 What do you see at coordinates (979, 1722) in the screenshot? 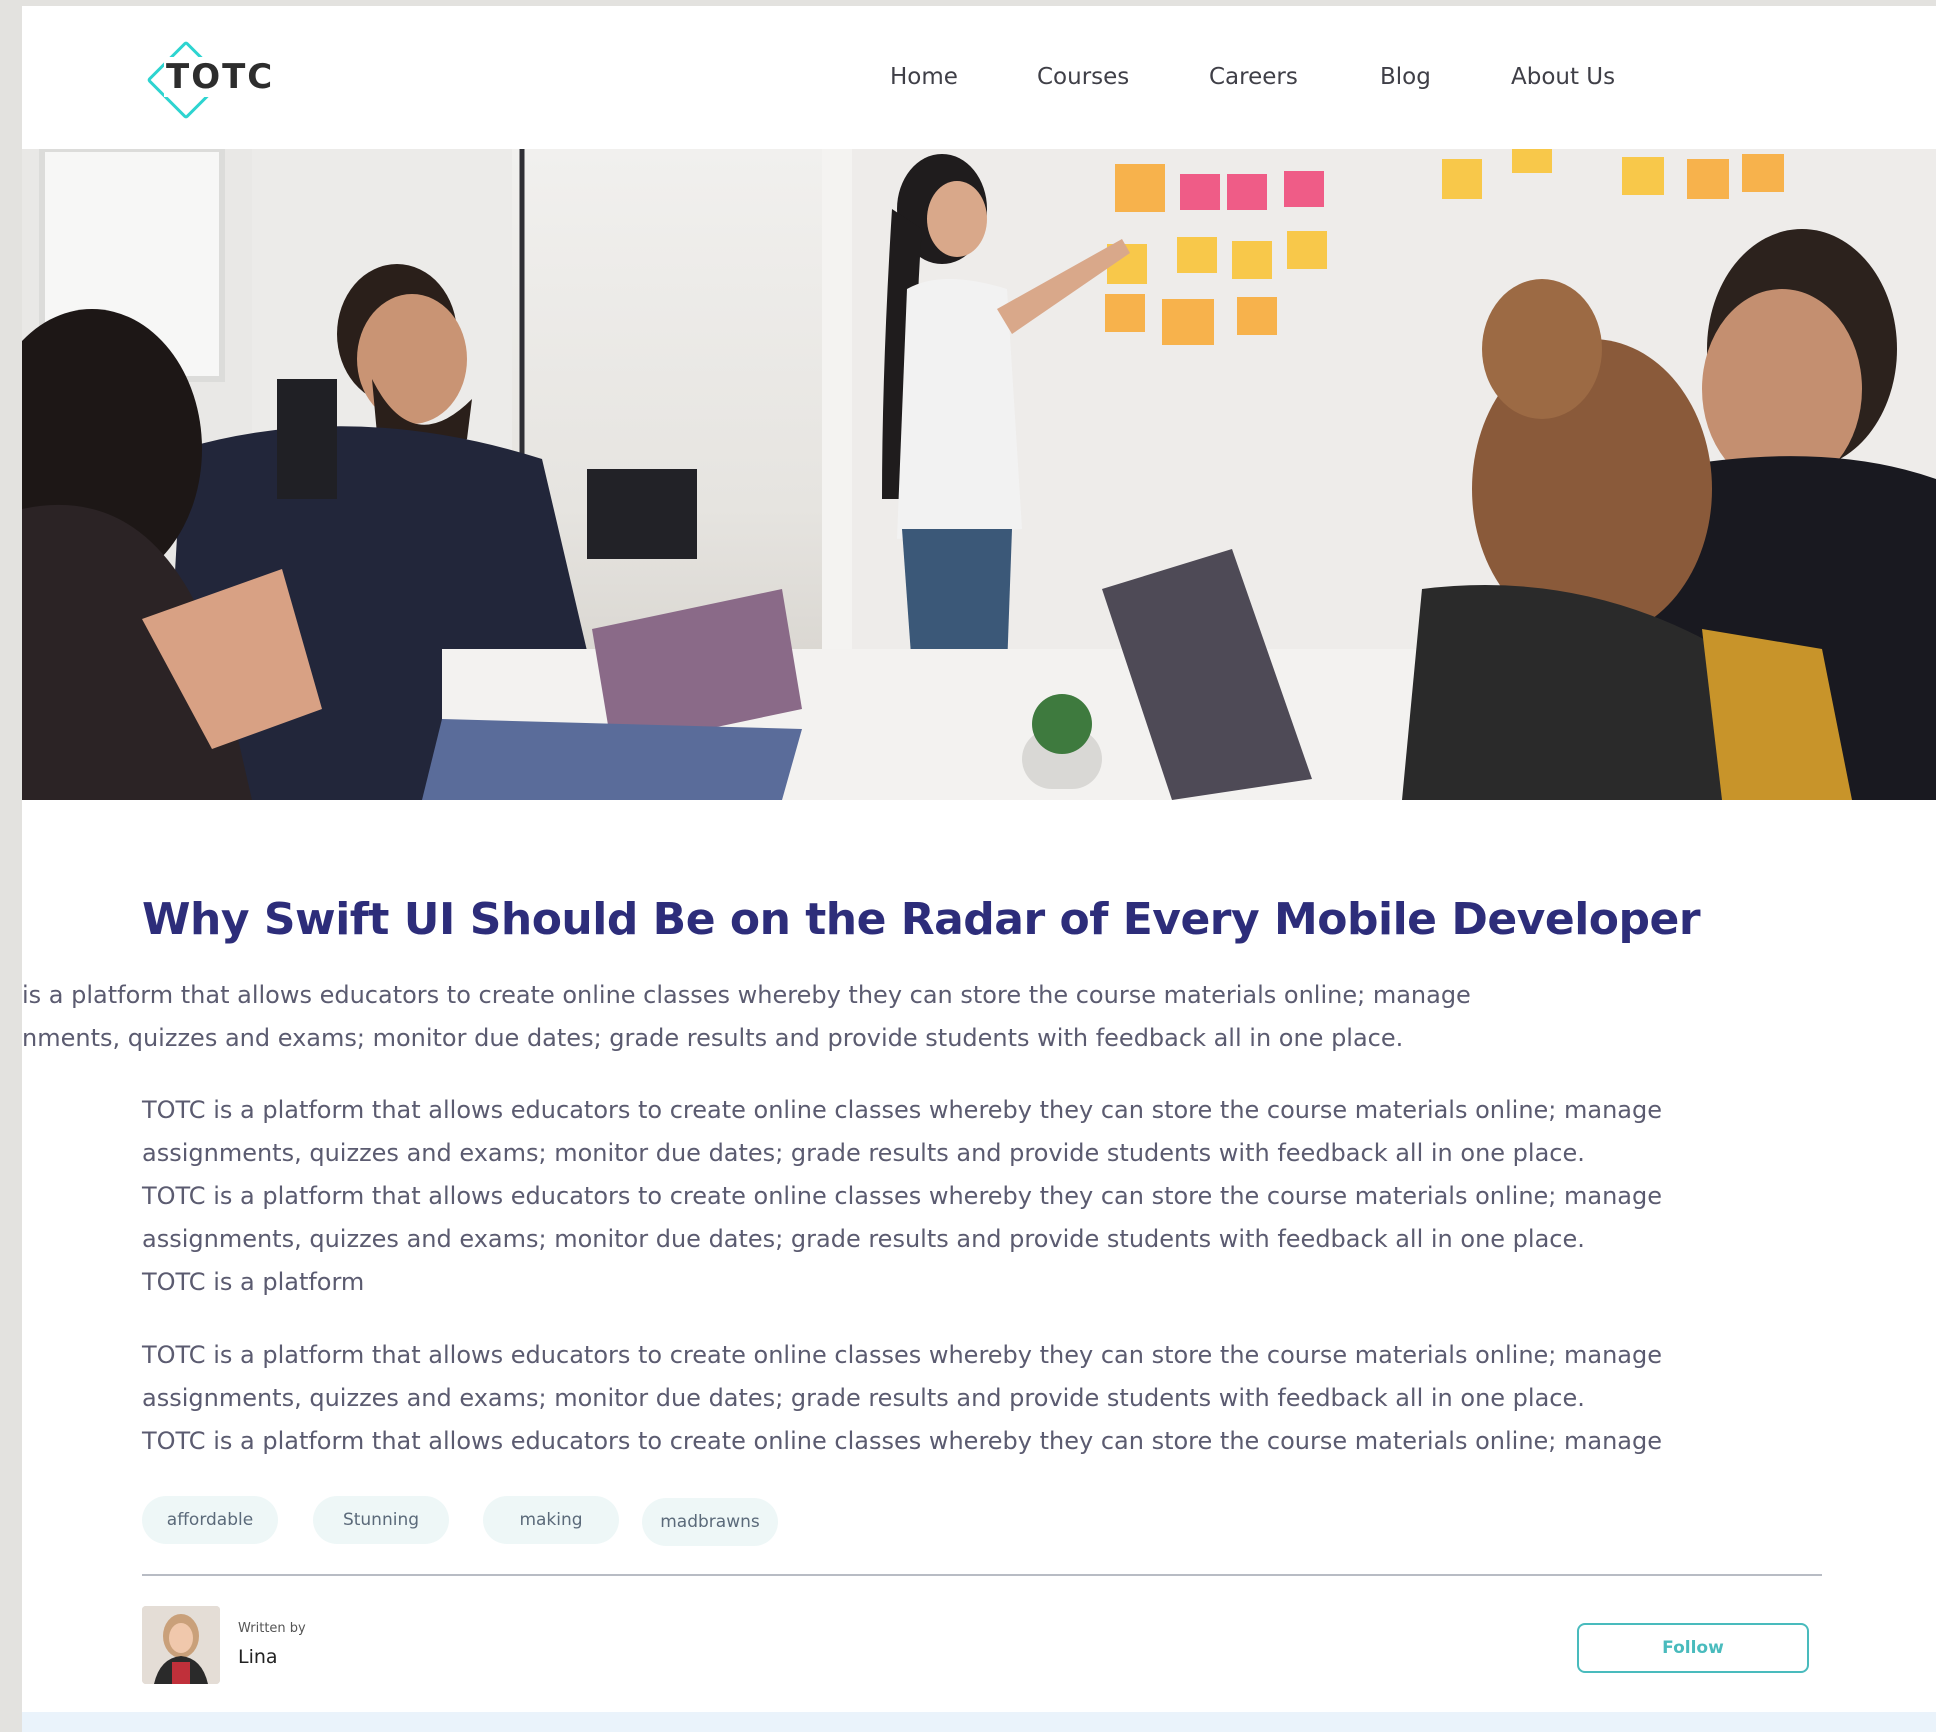
I see `footer-strip` at bounding box center [979, 1722].